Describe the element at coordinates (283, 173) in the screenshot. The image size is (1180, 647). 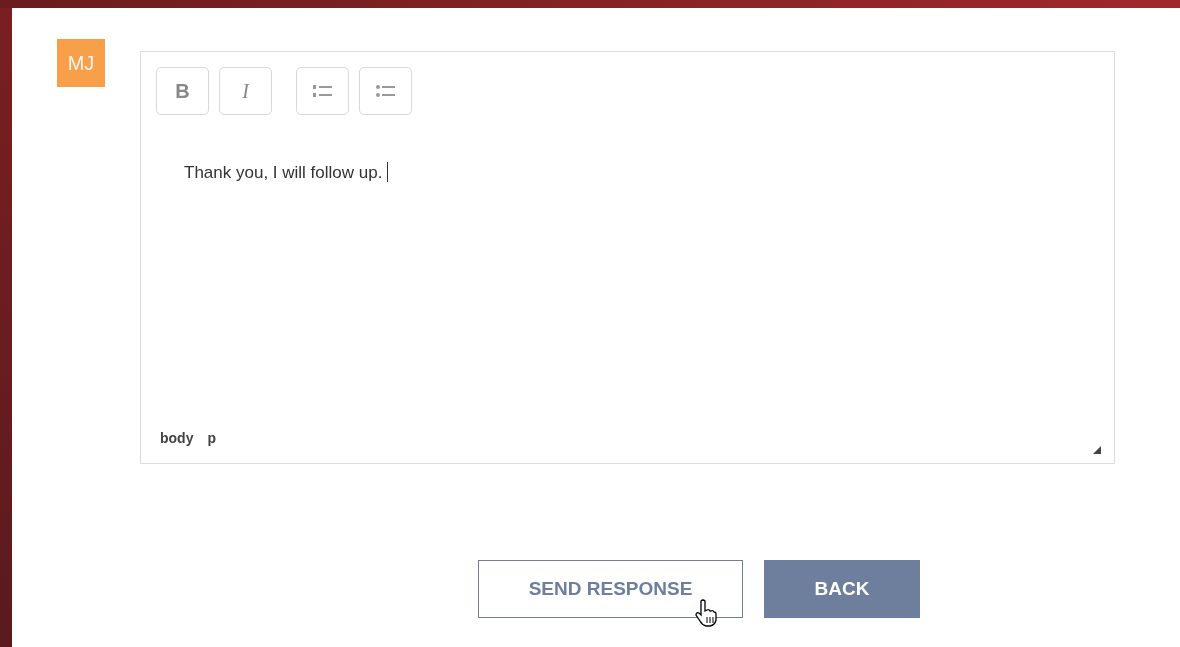
I see `editor-text: Thank you, I will follow up.` at that location.